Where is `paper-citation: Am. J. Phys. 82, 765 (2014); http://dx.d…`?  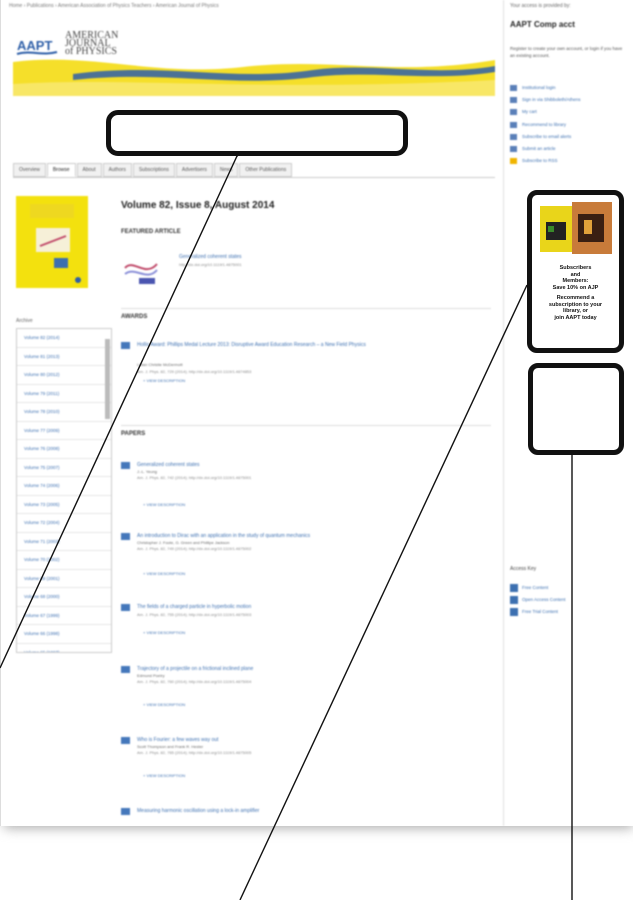 paper-citation: Am. J. Phys. 82, 765 (2014); http://dx.d… is located at coordinates (194, 752).